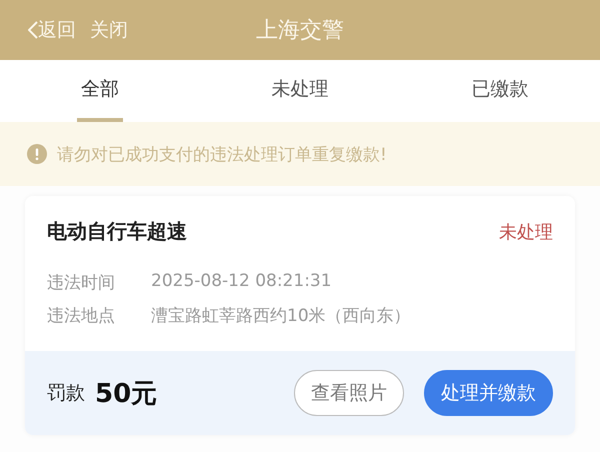 The height and width of the screenshot is (452, 600). Describe the element at coordinates (300, 30) in the screenshot. I see `page-title: 上海交警` at that location.